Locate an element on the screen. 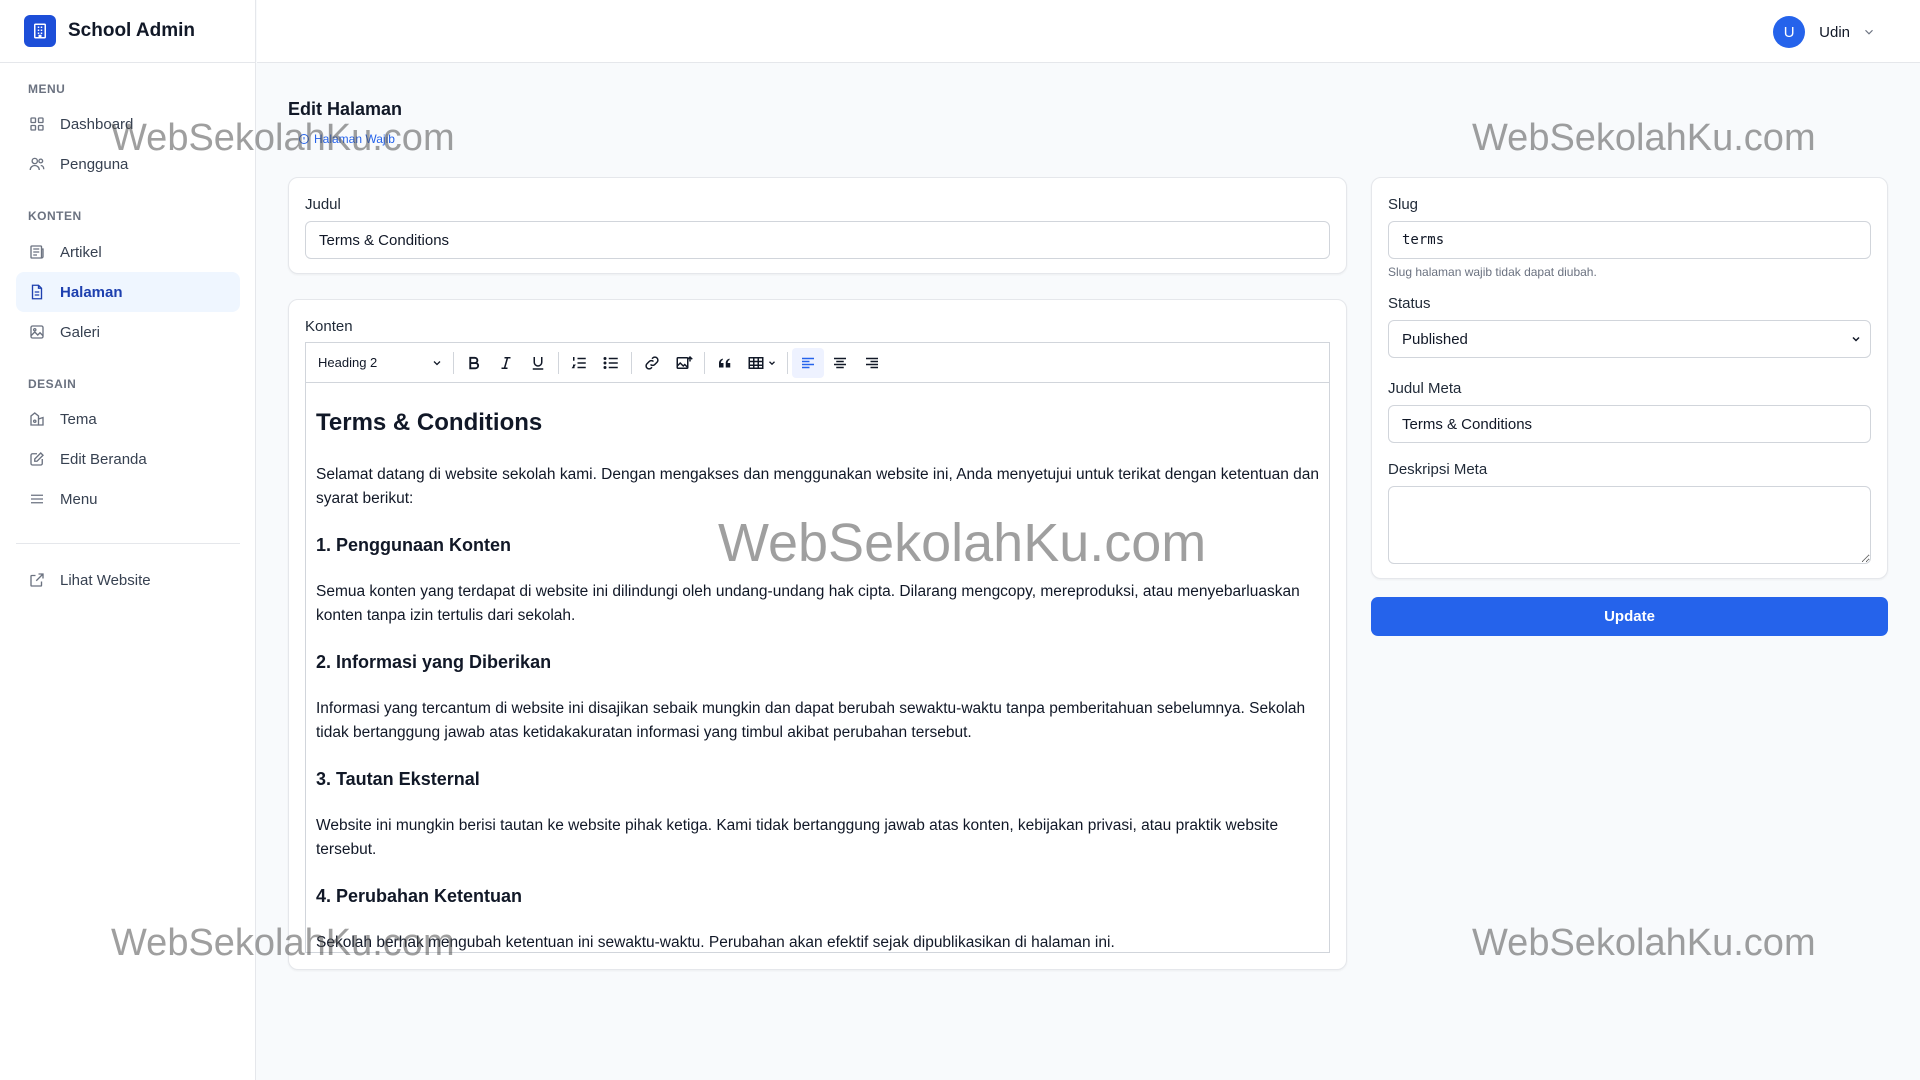 The width and height of the screenshot is (1920, 1080). title-card: Judul is located at coordinates (817, 225).